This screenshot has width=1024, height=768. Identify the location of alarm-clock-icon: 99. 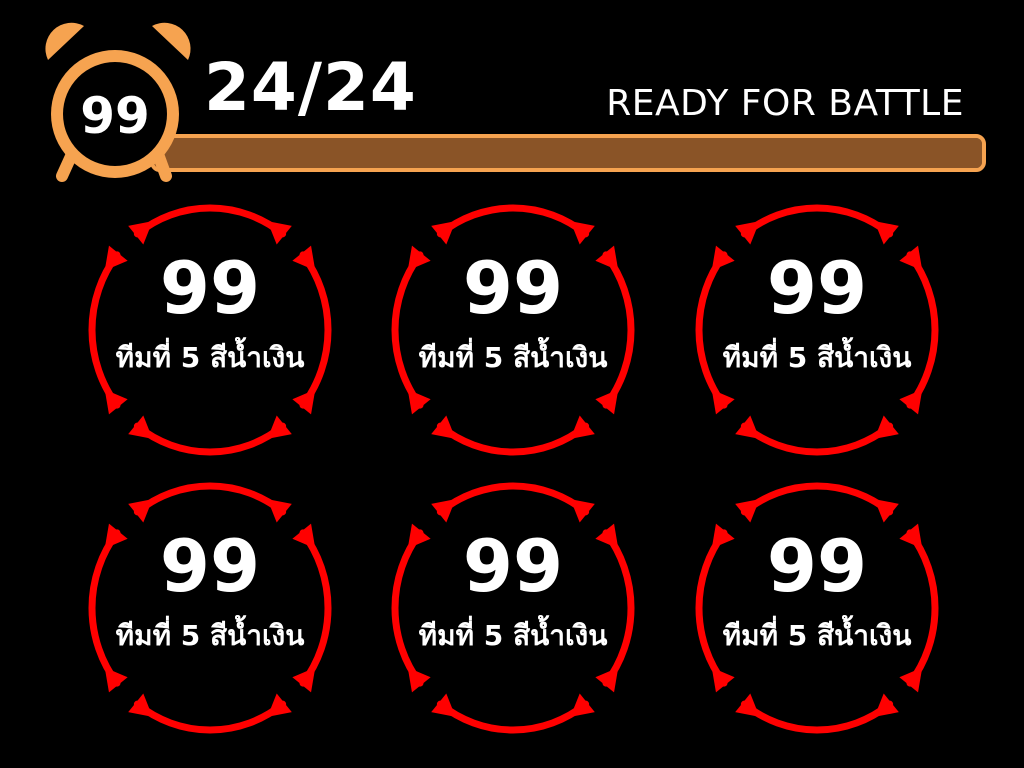
(120, 101).